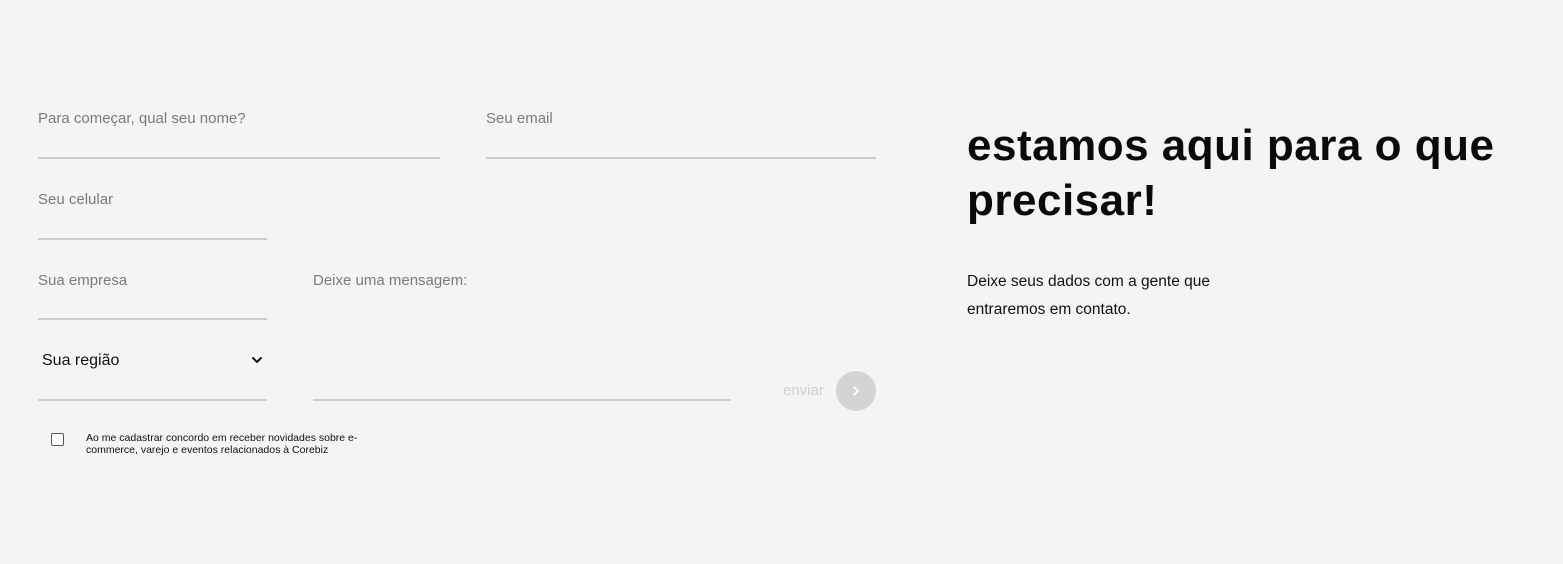  What do you see at coordinates (152, 229) in the screenshot?
I see `phone-input` at bounding box center [152, 229].